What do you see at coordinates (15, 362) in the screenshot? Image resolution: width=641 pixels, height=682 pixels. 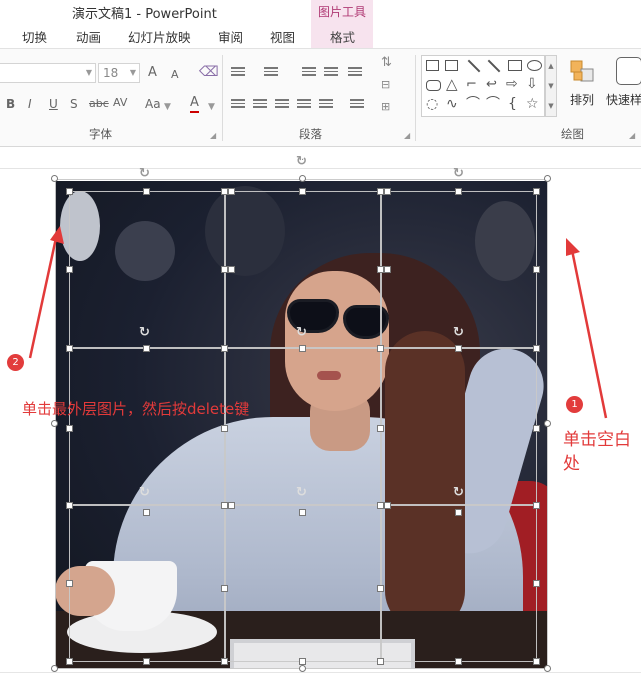 I see `step-2-badge: 2` at bounding box center [15, 362].